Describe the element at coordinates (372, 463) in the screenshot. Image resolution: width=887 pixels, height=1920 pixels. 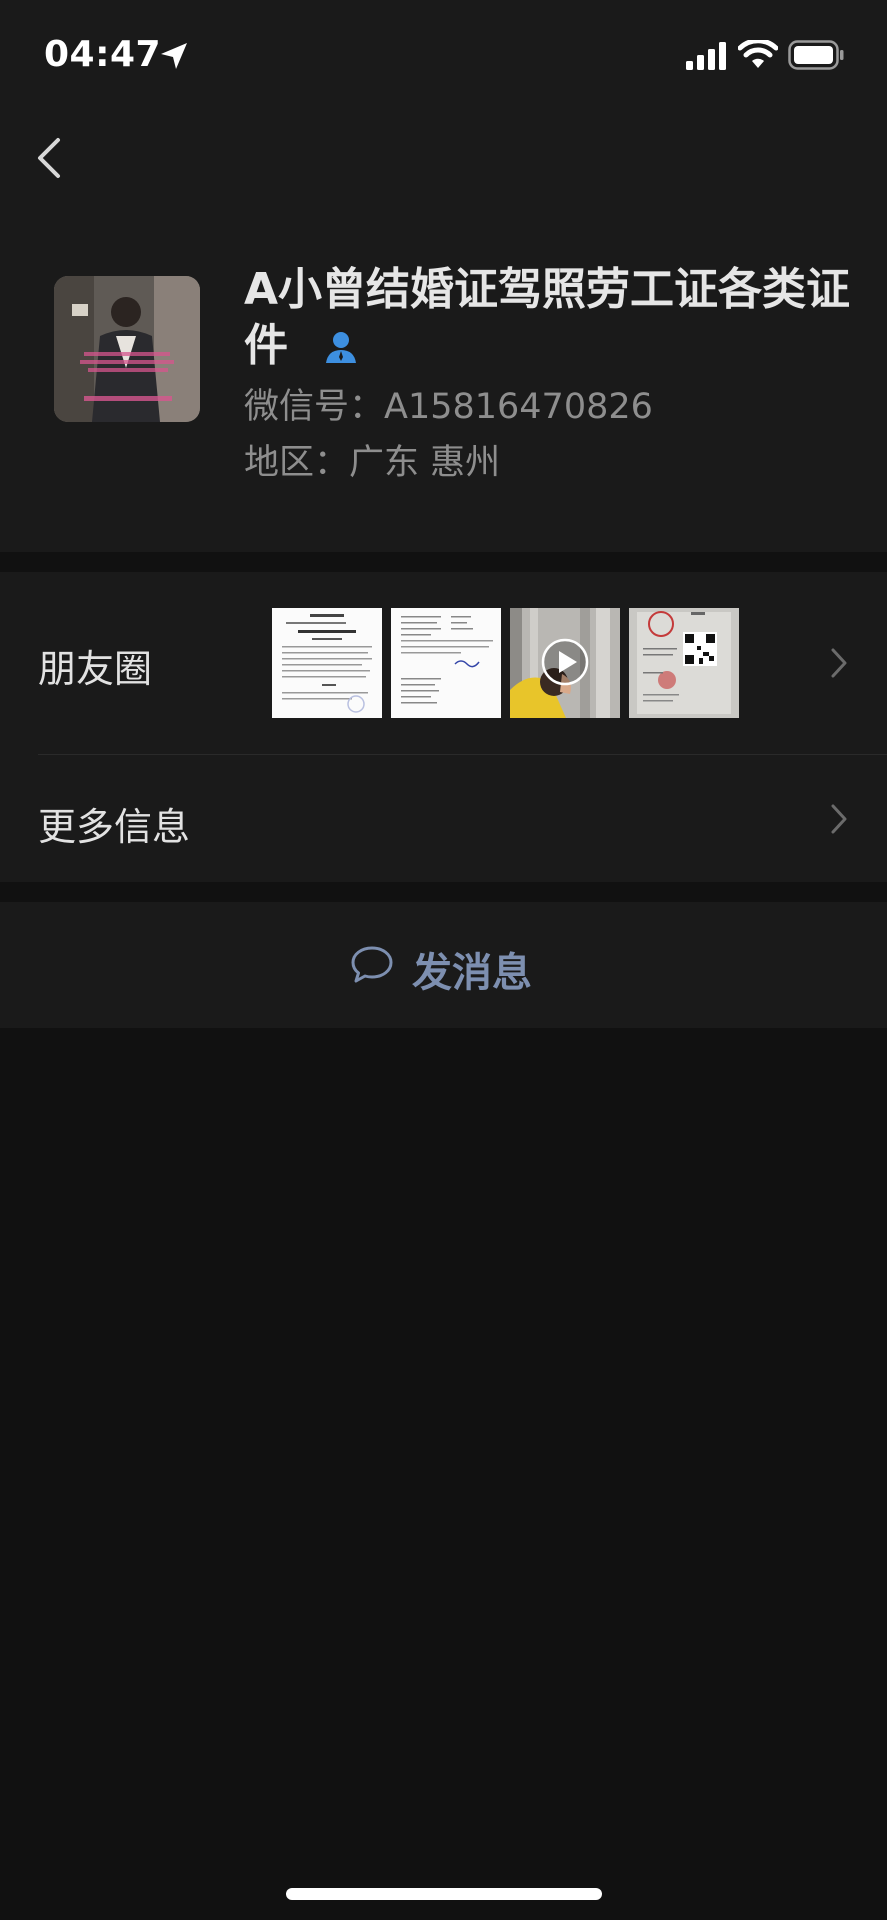
I see `region: 地区：广东 惠州` at that location.